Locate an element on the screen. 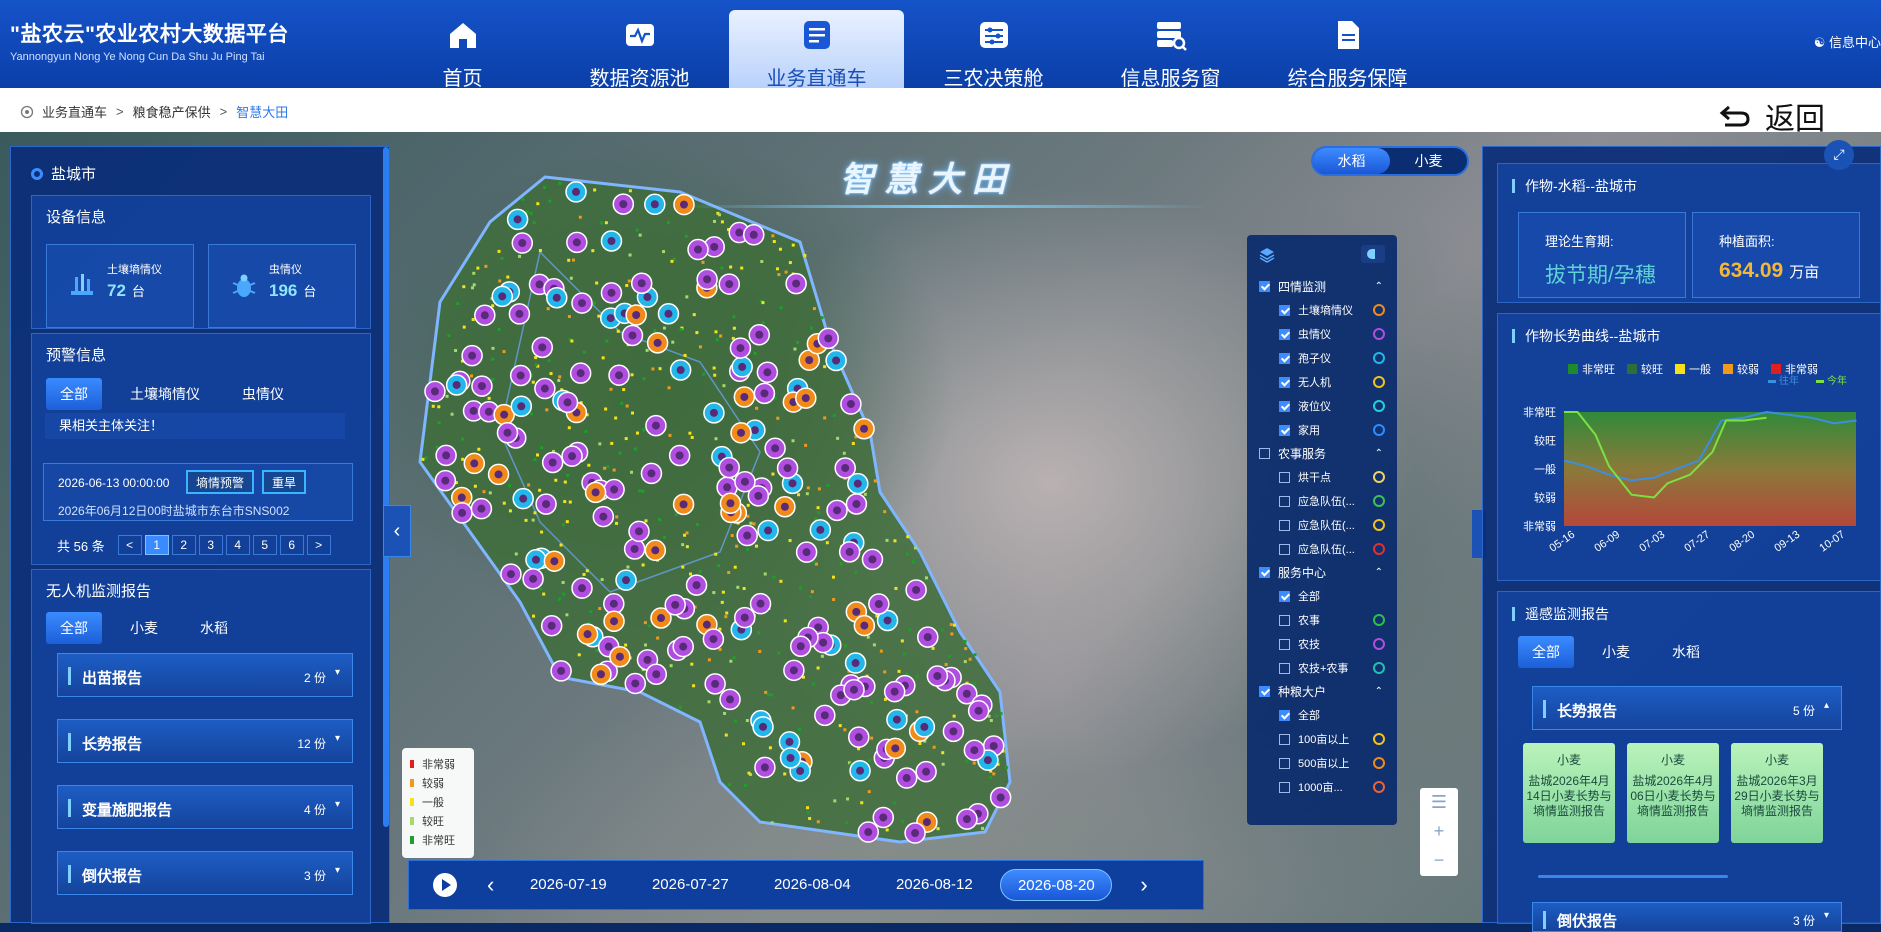 The height and width of the screenshot is (932, 1881). warning-tab-all: 全部 is located at coordinates (74, 394).